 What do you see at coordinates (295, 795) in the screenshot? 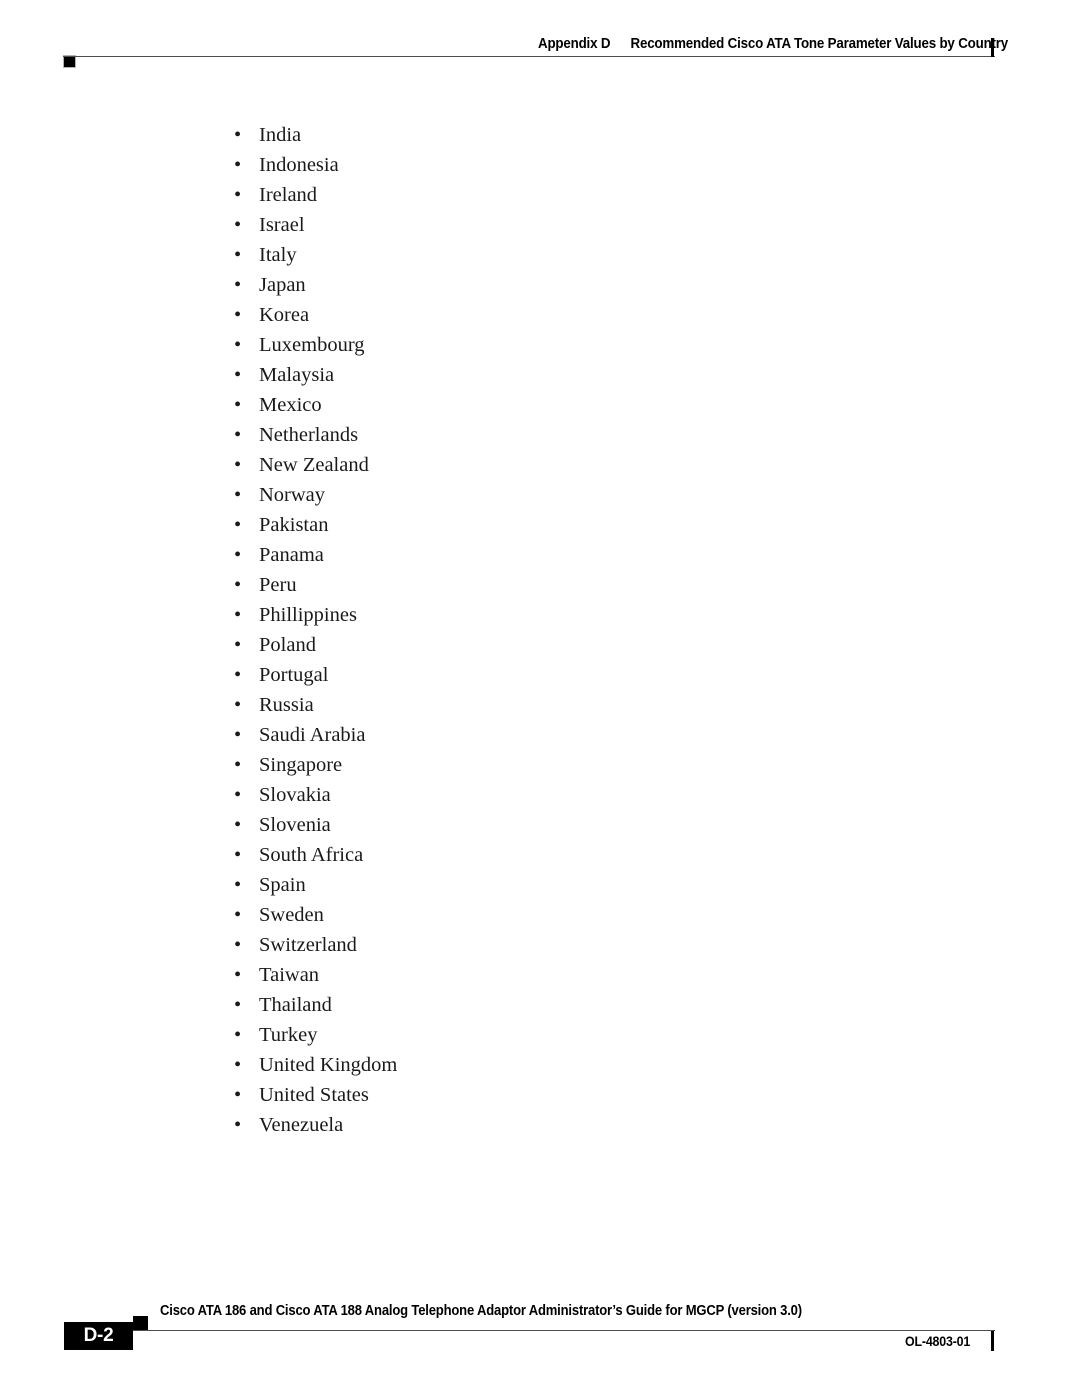
I see `list-item-label: Slovakia` at bounding box center [295, 795].